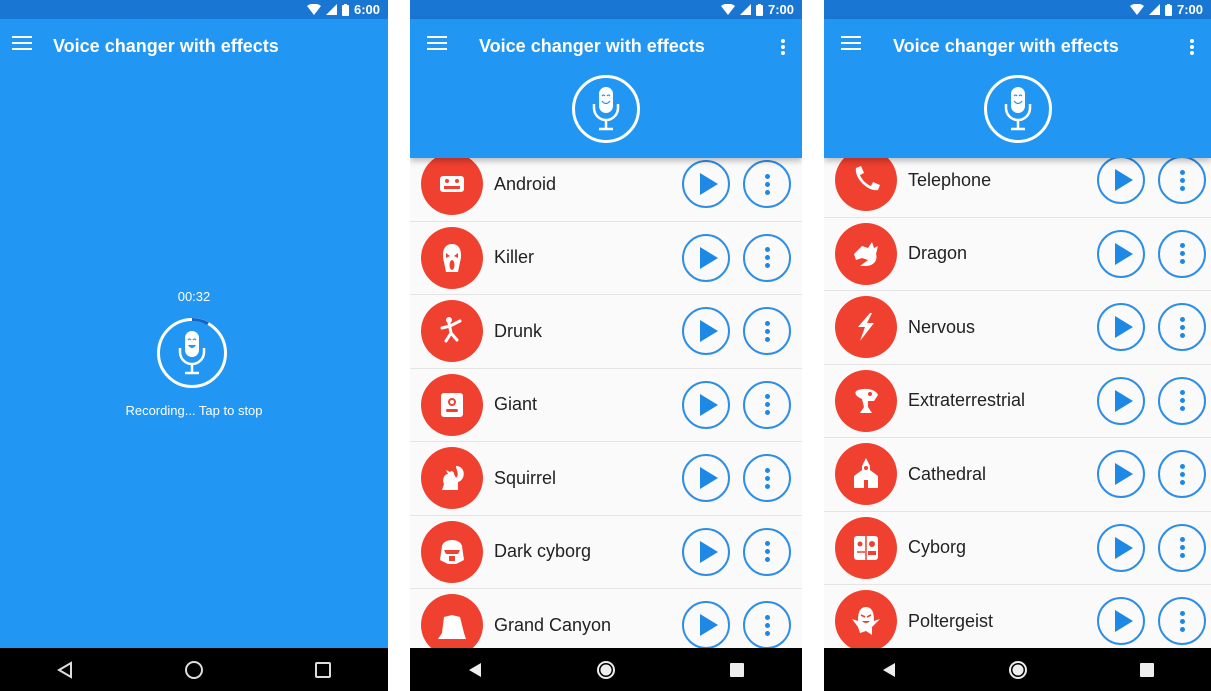 This screenshot has height=691, width=1211. I want to click on dragon-icon, so click(866, 253).